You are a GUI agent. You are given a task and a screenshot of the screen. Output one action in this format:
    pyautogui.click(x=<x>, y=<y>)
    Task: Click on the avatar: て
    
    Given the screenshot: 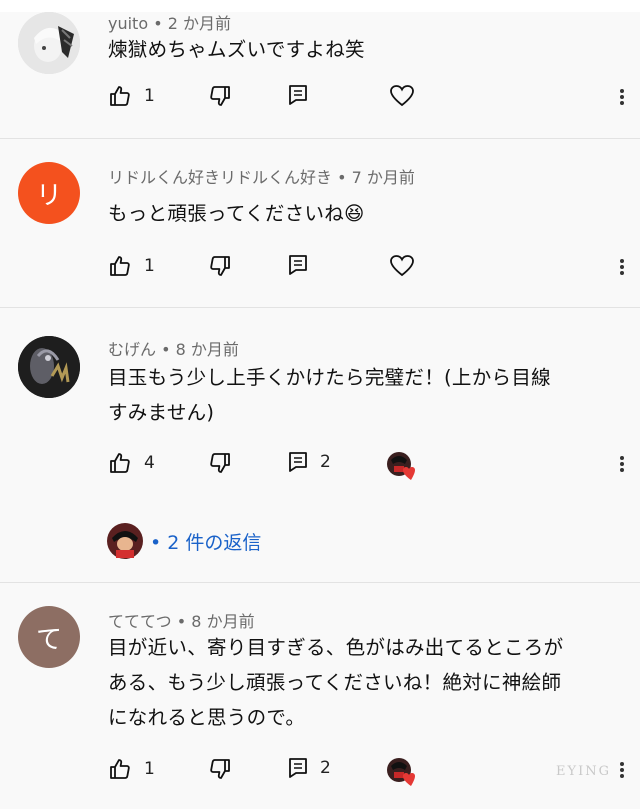 What is the action you would take?
    pyautogui.click(x=49, y=637)
    